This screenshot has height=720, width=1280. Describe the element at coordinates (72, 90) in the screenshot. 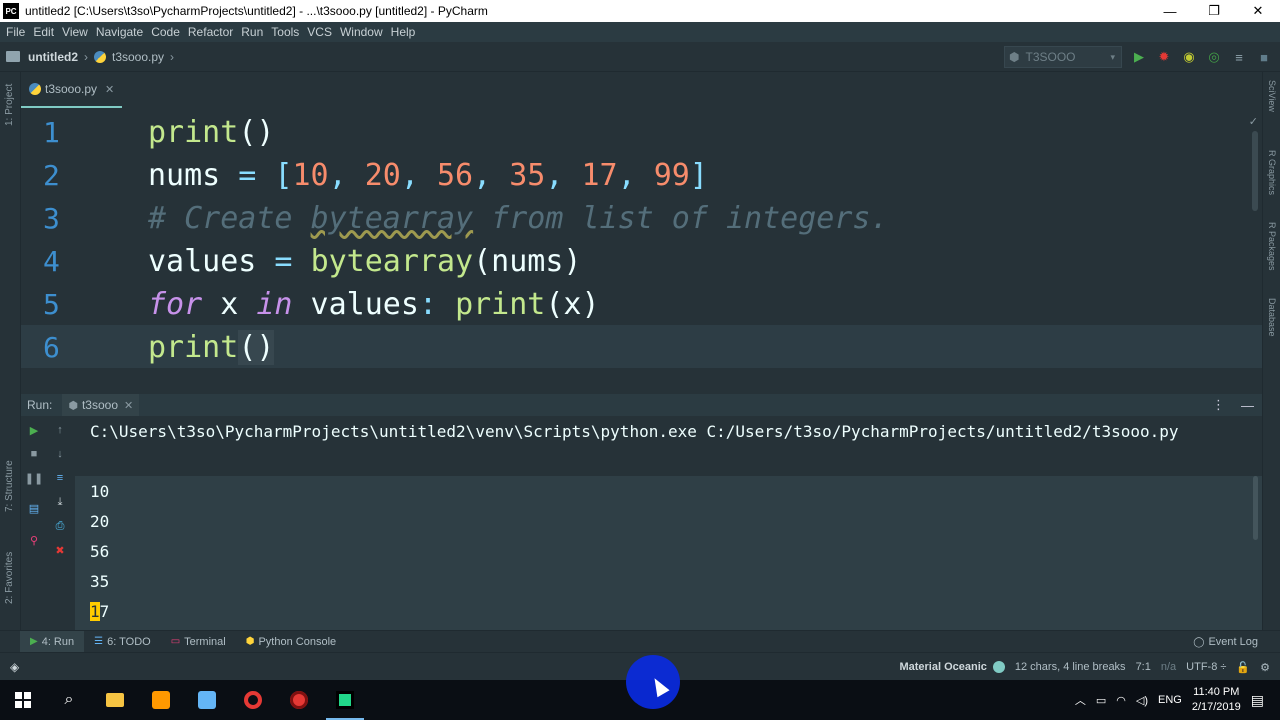

I see `editor-tab-t3sooo: t3sooo.py ✕` at that location.